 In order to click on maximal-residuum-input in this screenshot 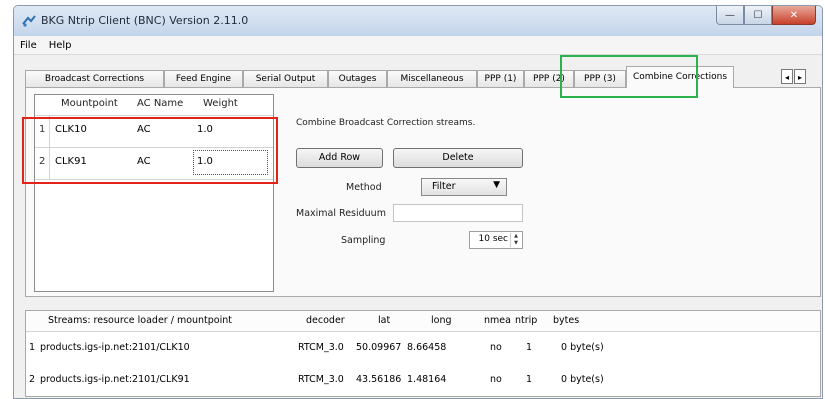, I will do `click(458, 213)`.